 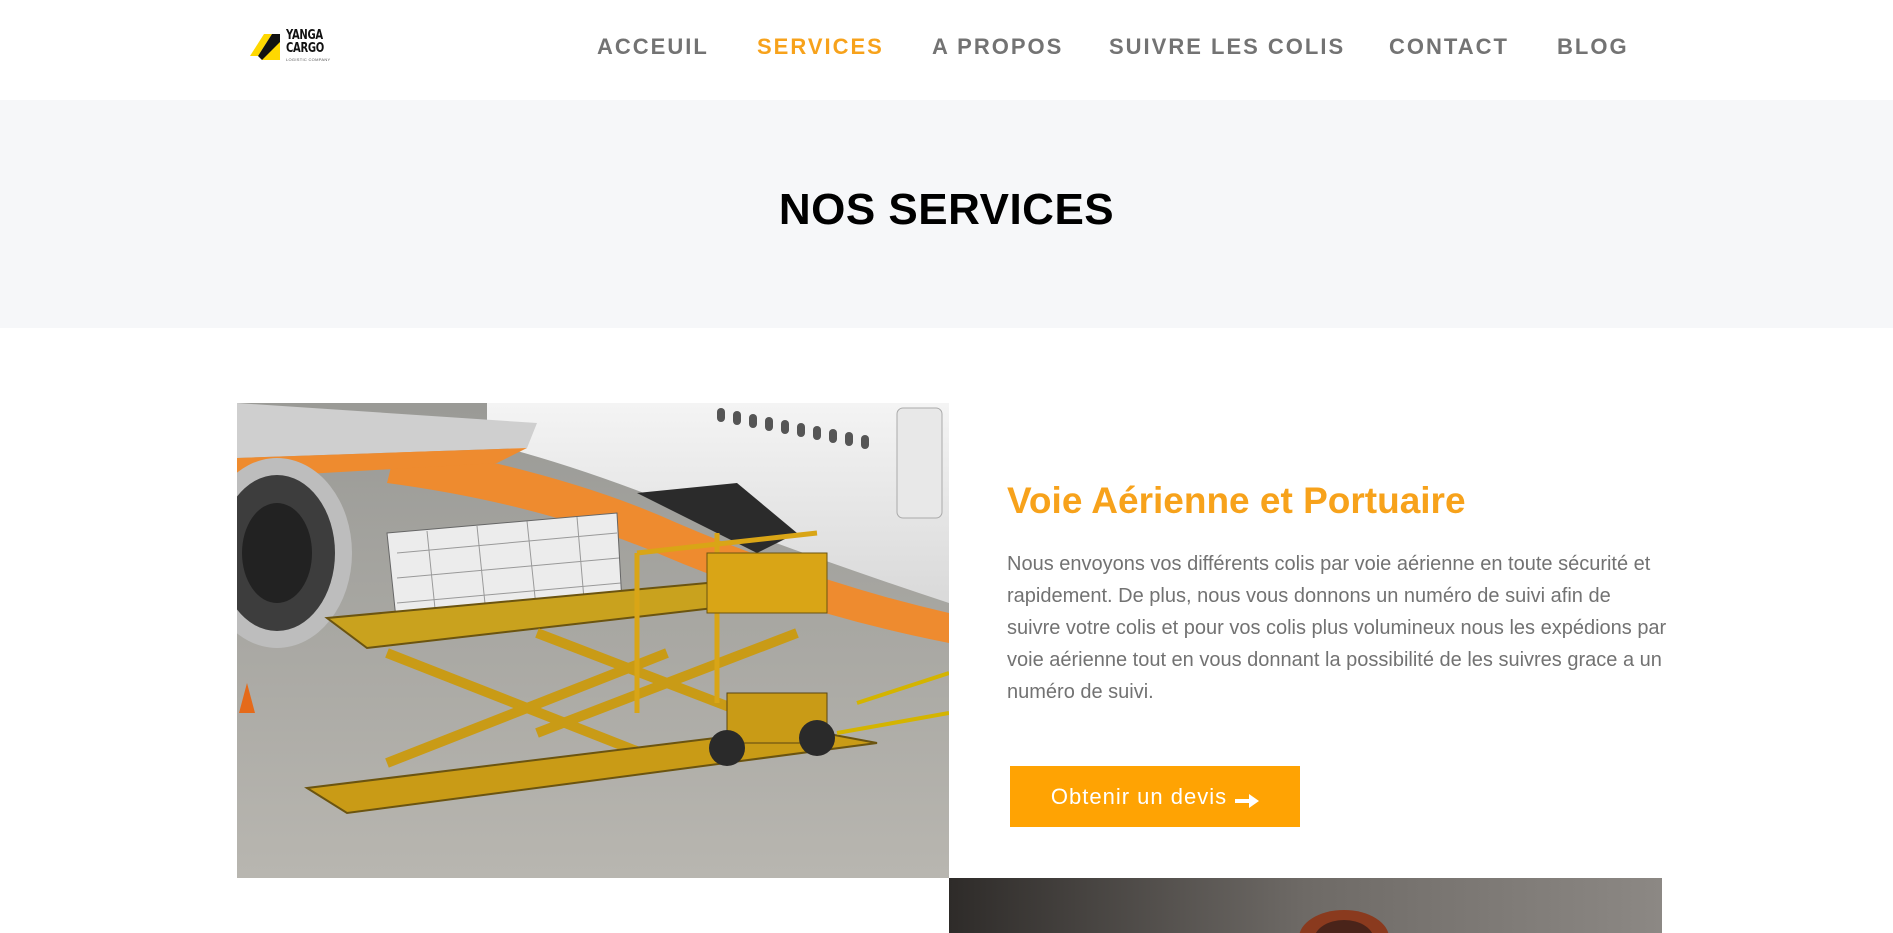 I want to click on nav-item-blog: BLOG, so click(x=1593, y=47).